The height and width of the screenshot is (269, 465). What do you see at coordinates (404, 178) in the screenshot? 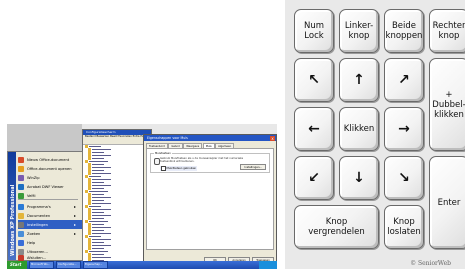
I see `key-down-right-arrow-icon: ↘` at bounding box center [404, 178].